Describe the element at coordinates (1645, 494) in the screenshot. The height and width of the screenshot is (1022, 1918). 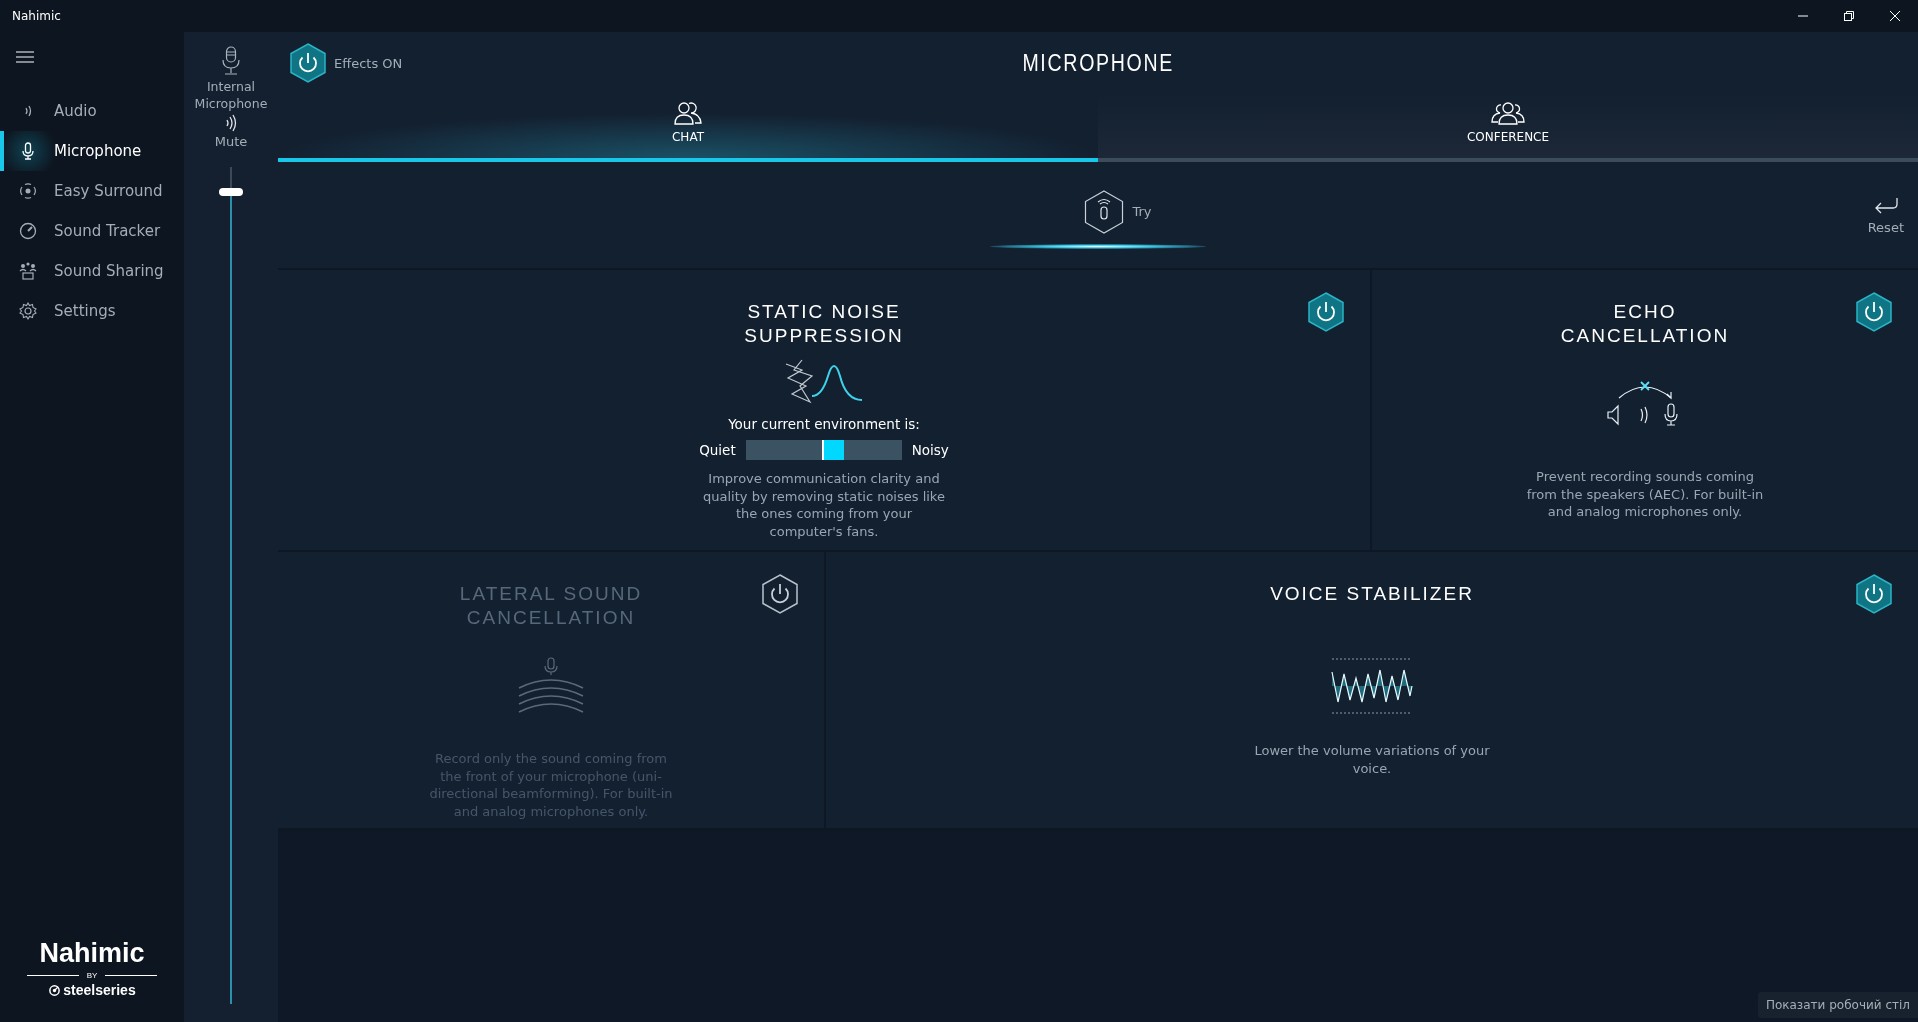
I see `effect-description: Prevent recording sounds coming from the speakers (AEC). For built-in and analog microphones only.` at that location.